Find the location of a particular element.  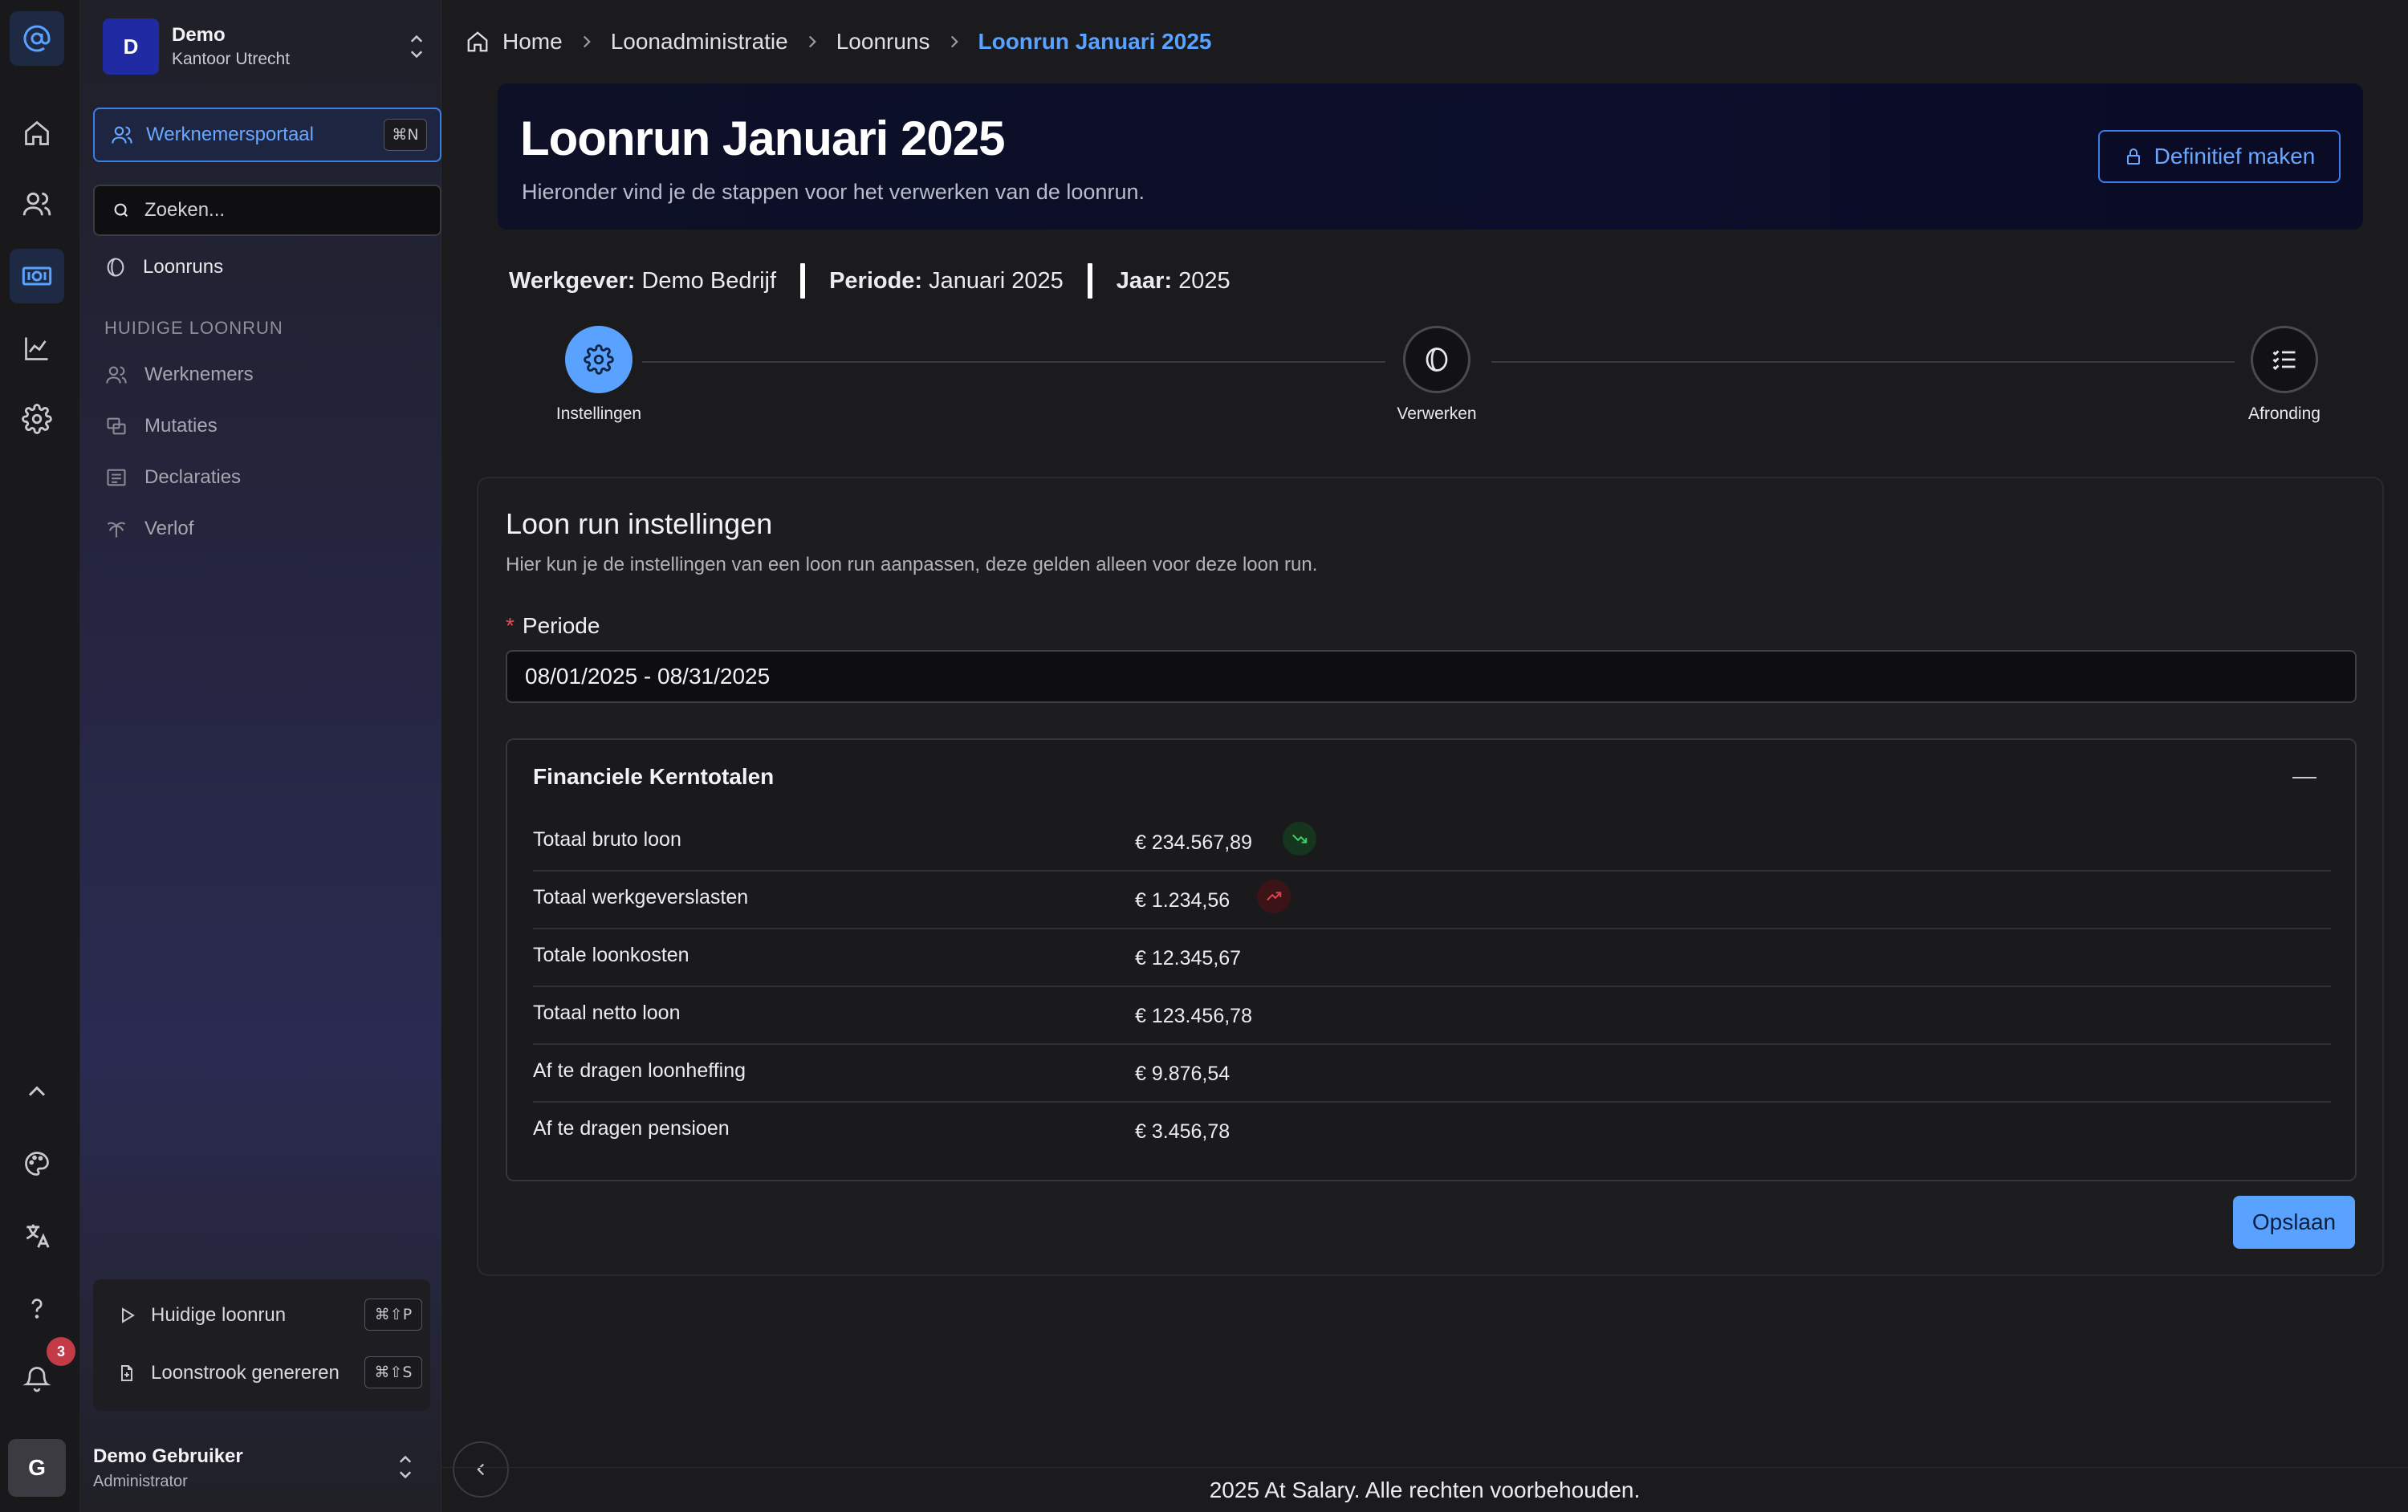

user-role: Administrator is located at coordinates (140, 1481).